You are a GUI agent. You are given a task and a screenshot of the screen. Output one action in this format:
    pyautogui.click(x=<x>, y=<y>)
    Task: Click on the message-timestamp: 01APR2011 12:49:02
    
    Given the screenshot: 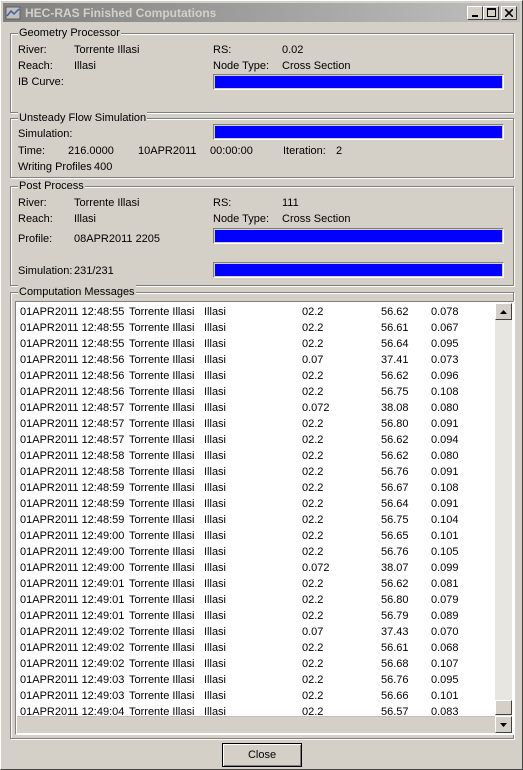 What is the action you would take?
    pyautogui.click(x=72, y=632)
    